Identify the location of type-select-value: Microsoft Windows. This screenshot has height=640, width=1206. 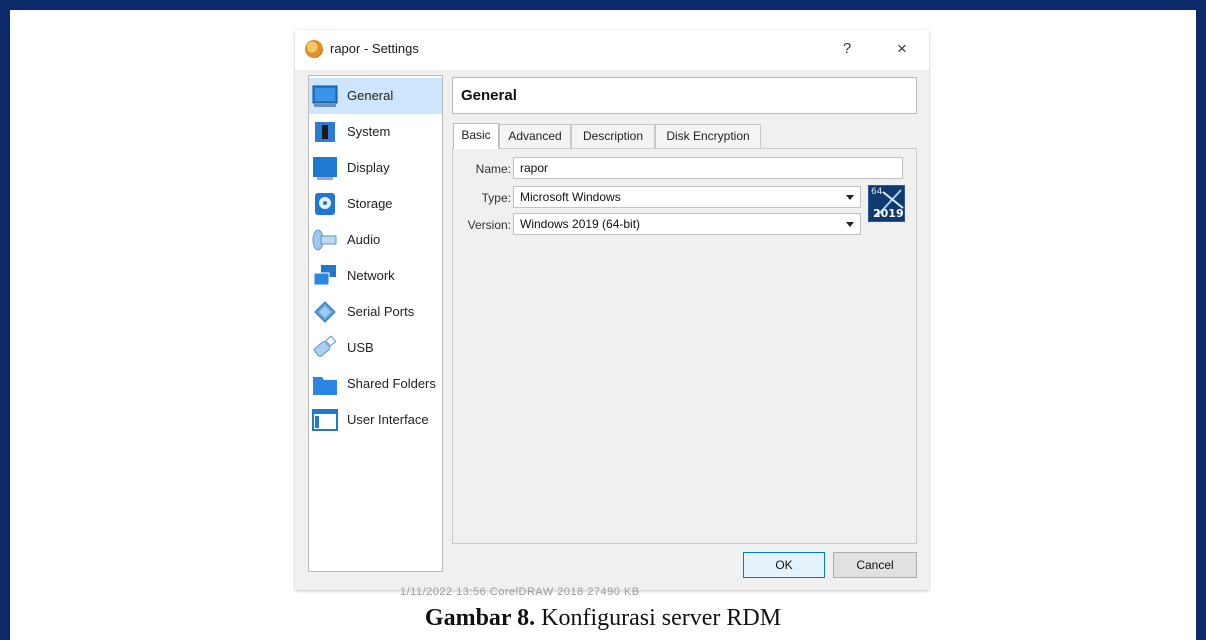
(570, 197).